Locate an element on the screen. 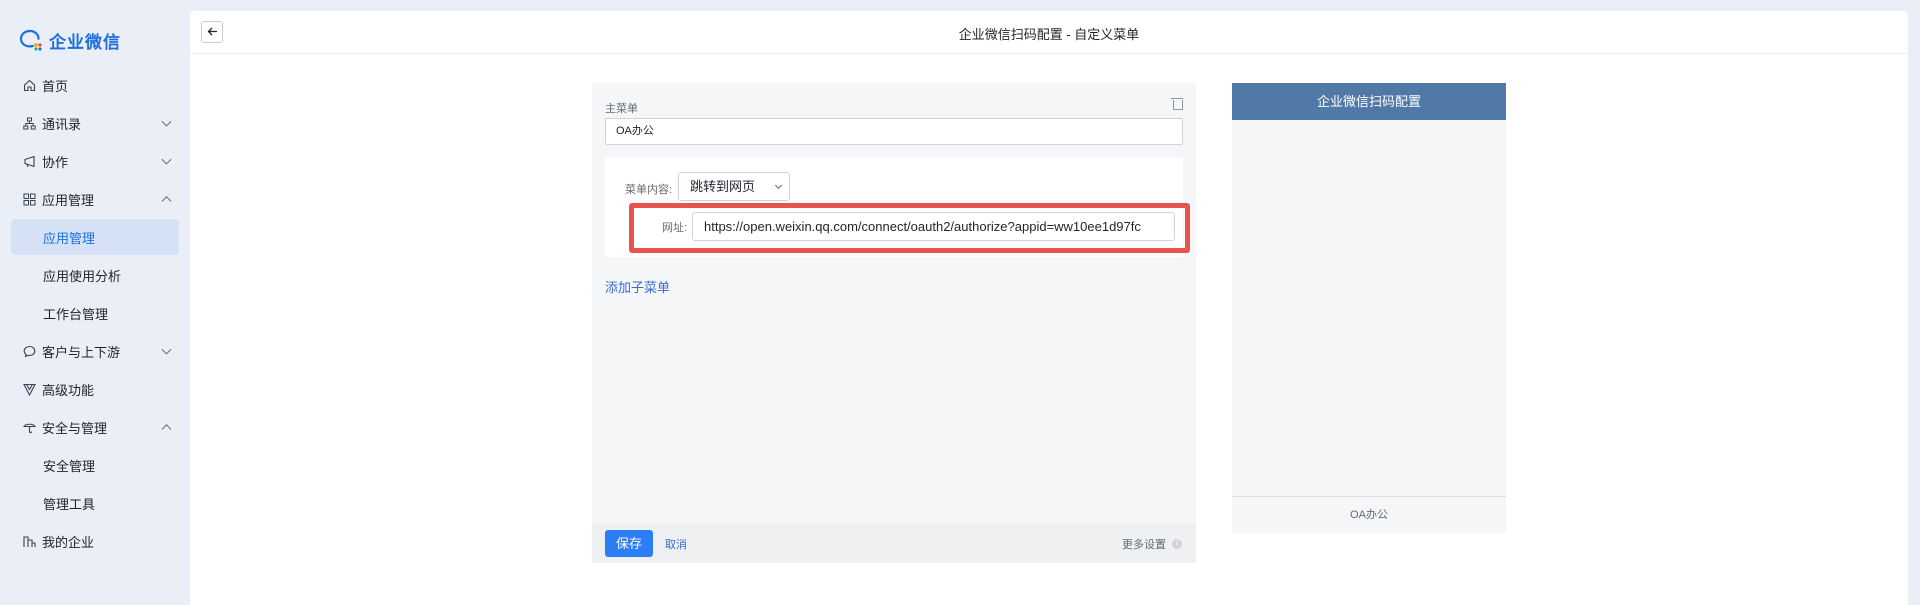  sidebar-item-security: 安全与管理 is located at coordinates (95, 427).